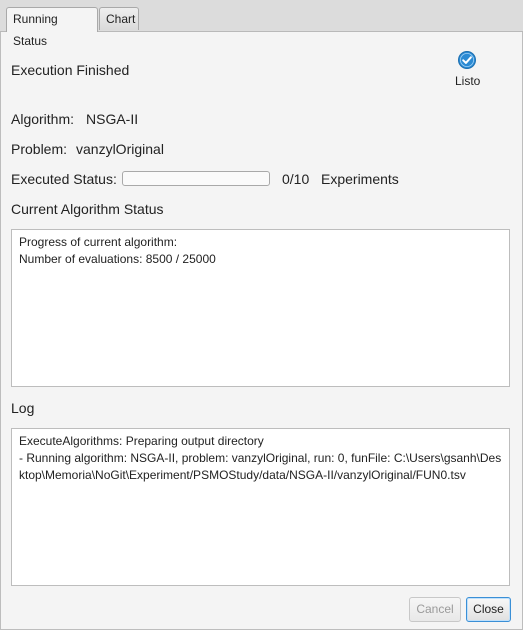 Image resolution: width=523 pixels, height=630 pixels. I want to click on experiments-count: 0/10, so click(296, 179).